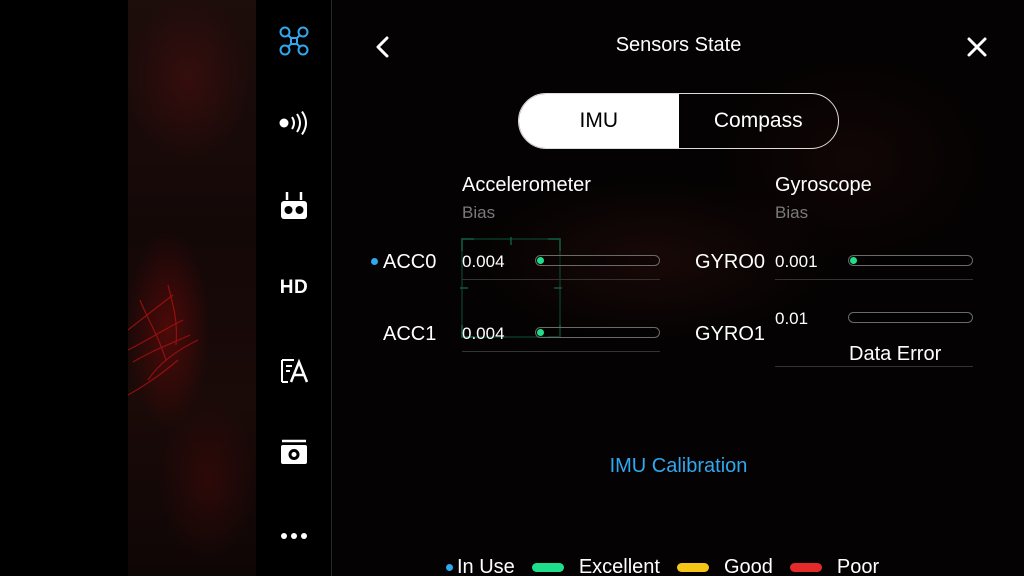 This screenshot has height=576, width=1024. What do you see at coordinates (599, 121) in the screenshot?
I see `tab-imu: IMU` at bounding box center [599, 121].